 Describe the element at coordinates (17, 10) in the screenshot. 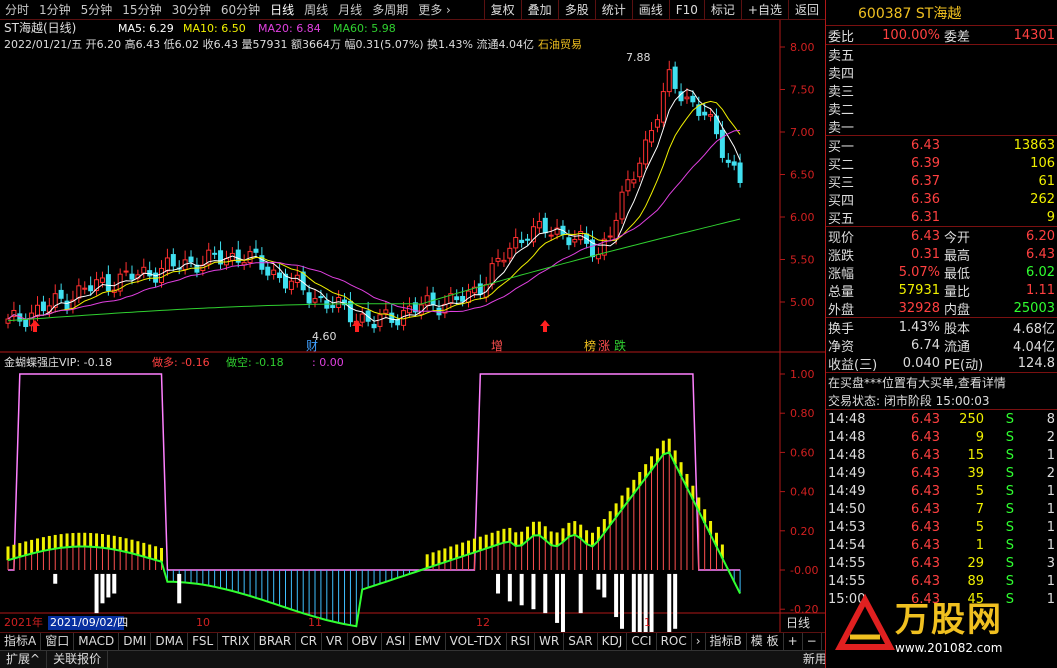

I see `period-tab-0: 分时` at that location.